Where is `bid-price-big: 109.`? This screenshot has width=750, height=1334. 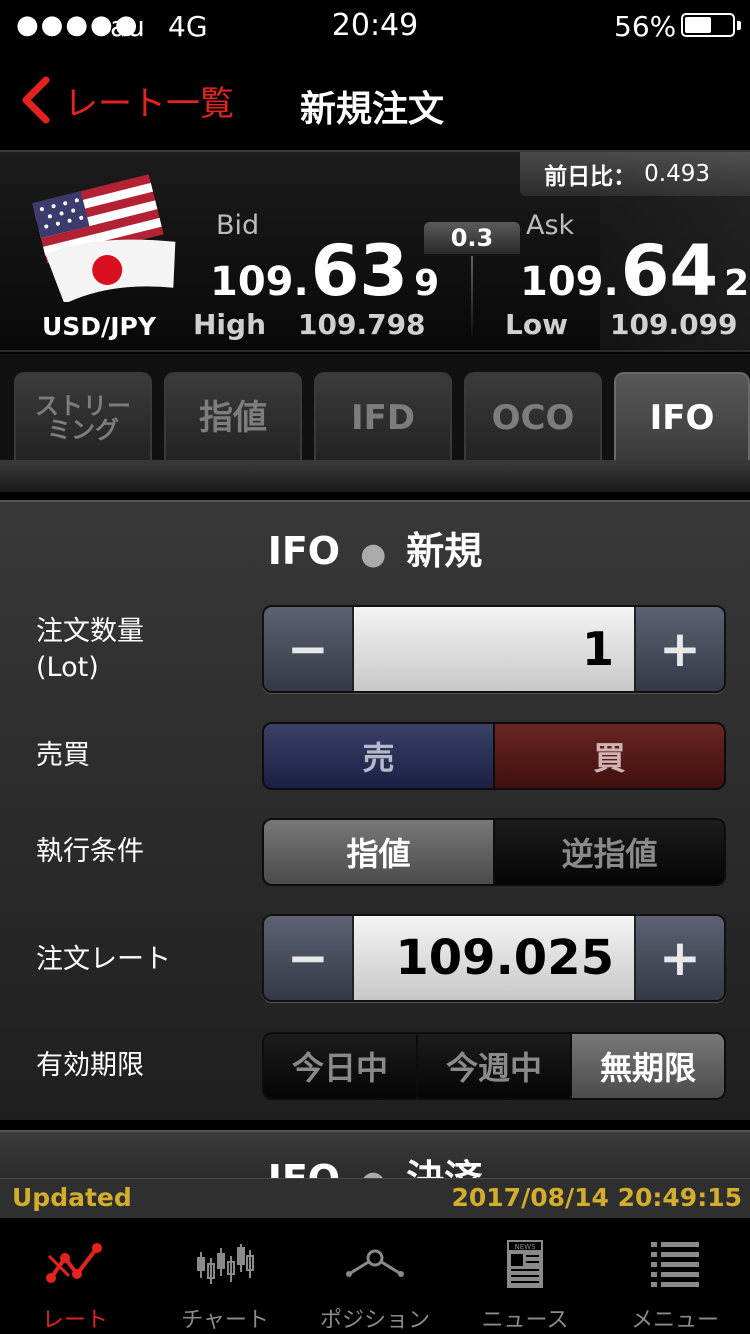 bid-price-big: 109. is located at coordinates (259, 282).